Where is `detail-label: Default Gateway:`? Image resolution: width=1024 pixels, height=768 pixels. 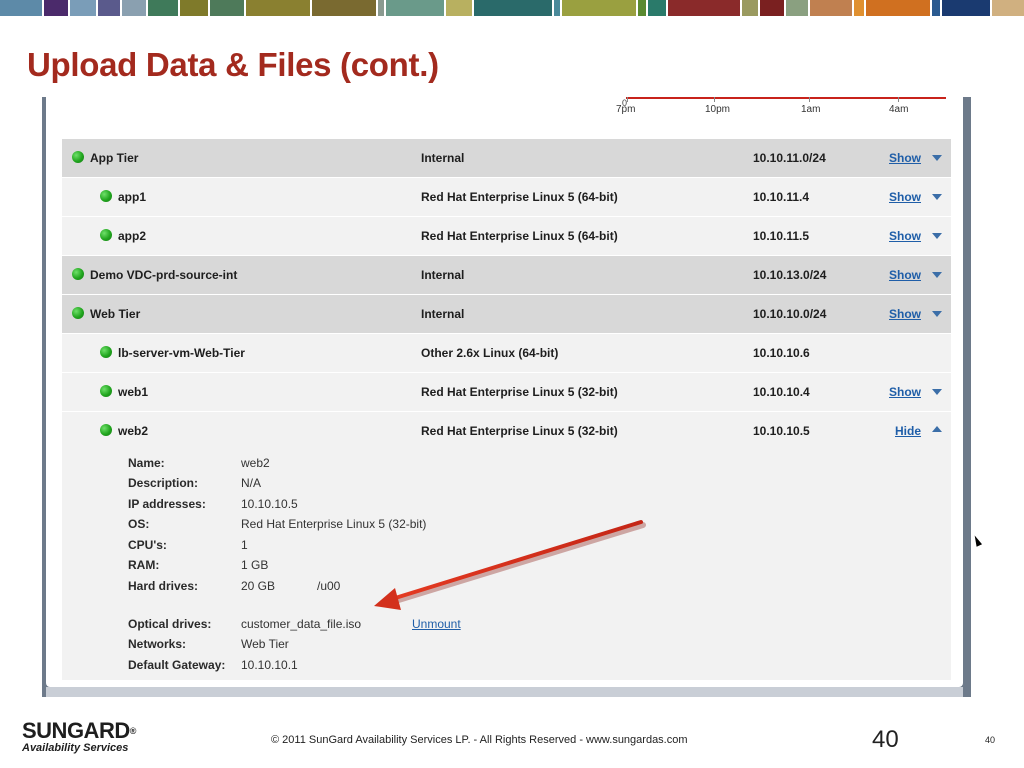
detail-label: Default Gateway: is located at coordinates (177, 665).